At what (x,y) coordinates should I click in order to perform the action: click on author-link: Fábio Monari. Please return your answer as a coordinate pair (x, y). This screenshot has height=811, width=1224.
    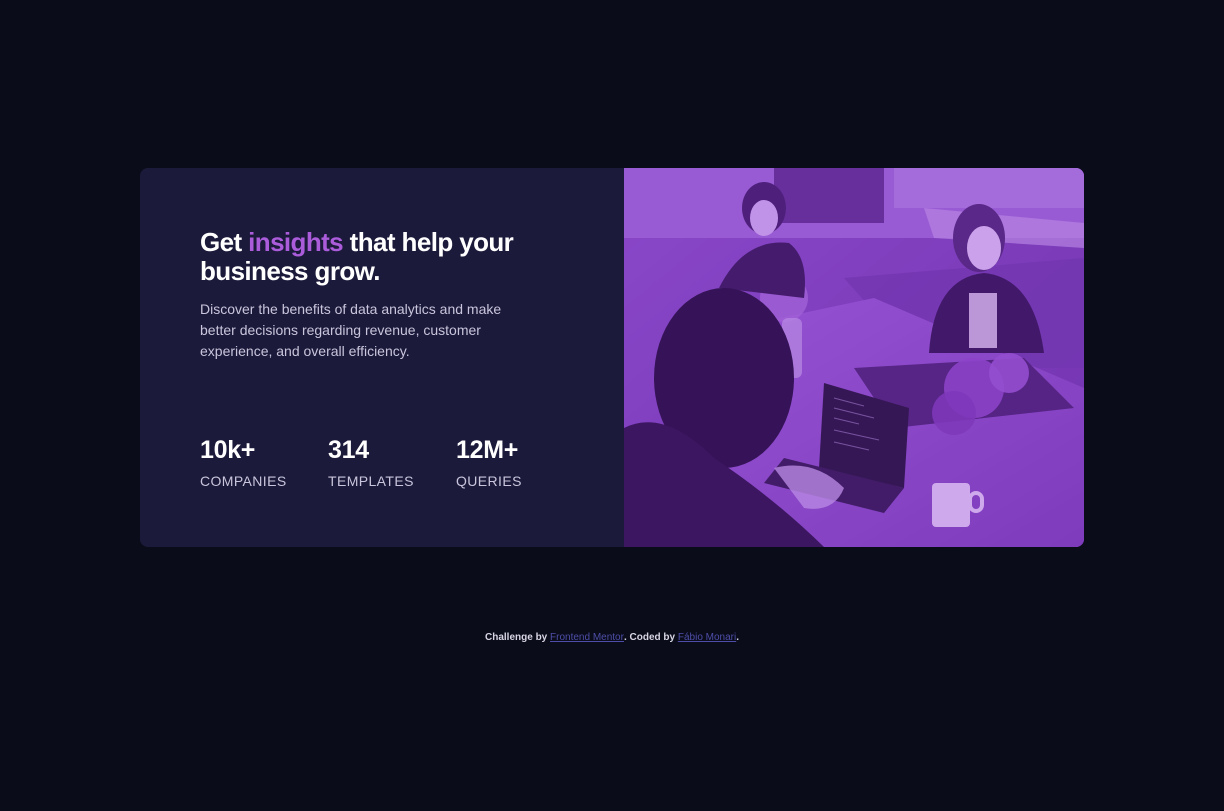
    Looking at the image, I should click on (707, 637).